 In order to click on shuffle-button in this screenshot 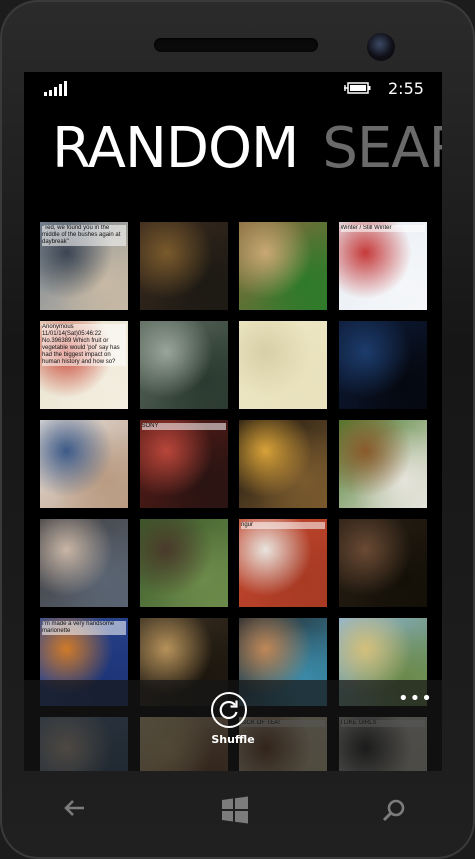, I will do `click(229, 710)`.